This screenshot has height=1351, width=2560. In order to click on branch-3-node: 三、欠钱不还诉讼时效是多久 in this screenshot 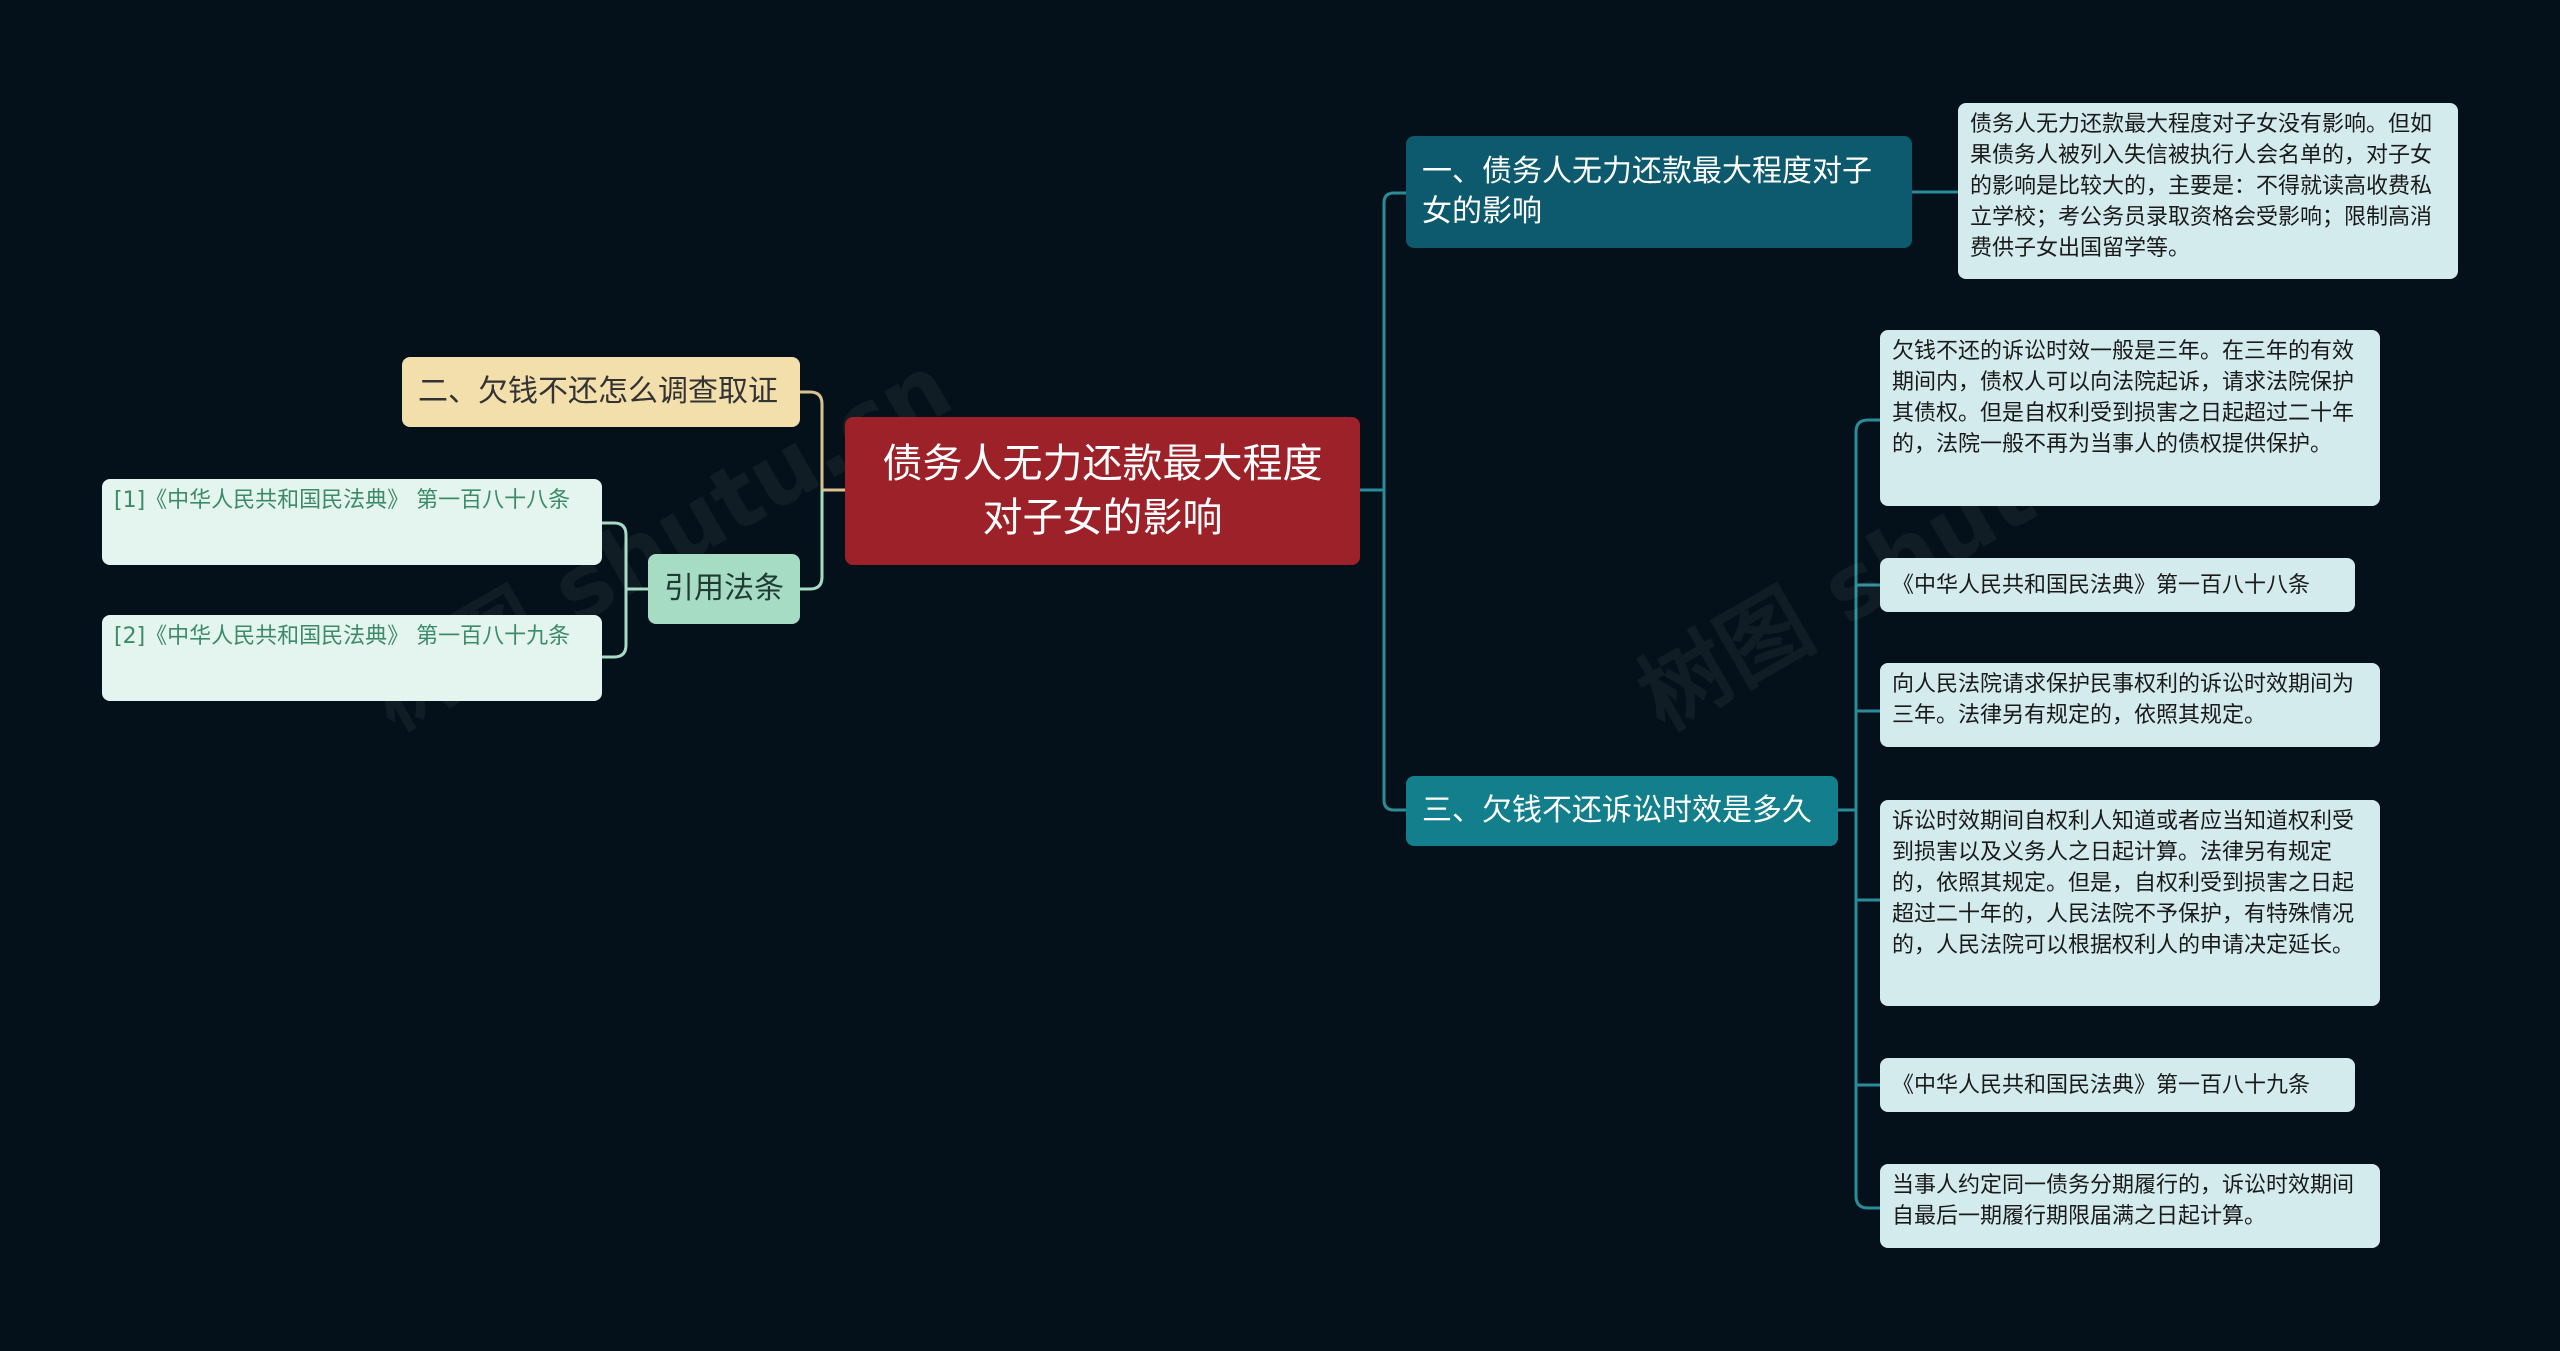, I will do `click(1622, 811)`.